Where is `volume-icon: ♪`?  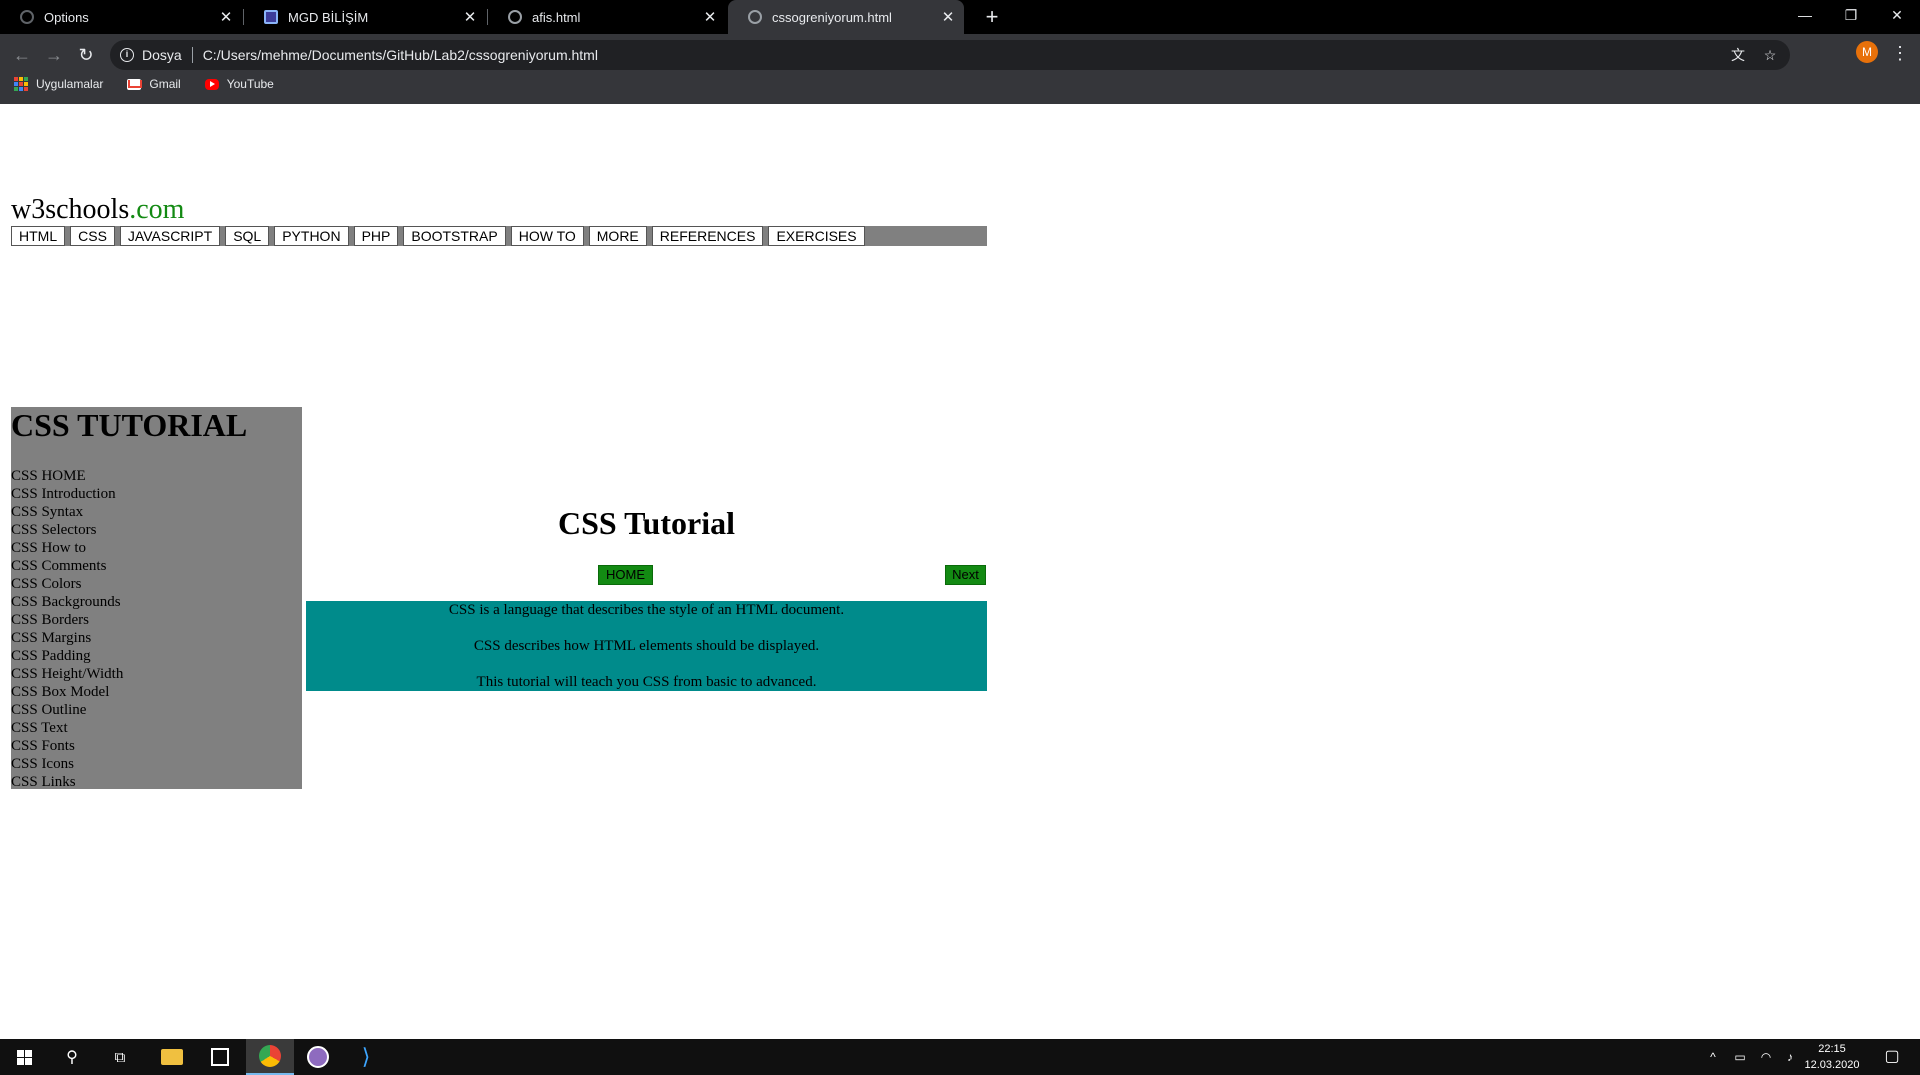
volume-icon: ♪ is located at coordinates (1790, 1057).